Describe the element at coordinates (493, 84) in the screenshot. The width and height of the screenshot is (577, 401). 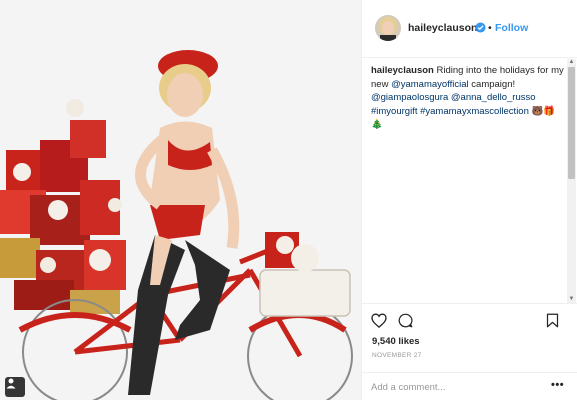
I see `caption-text-2: campaign!` at that location.